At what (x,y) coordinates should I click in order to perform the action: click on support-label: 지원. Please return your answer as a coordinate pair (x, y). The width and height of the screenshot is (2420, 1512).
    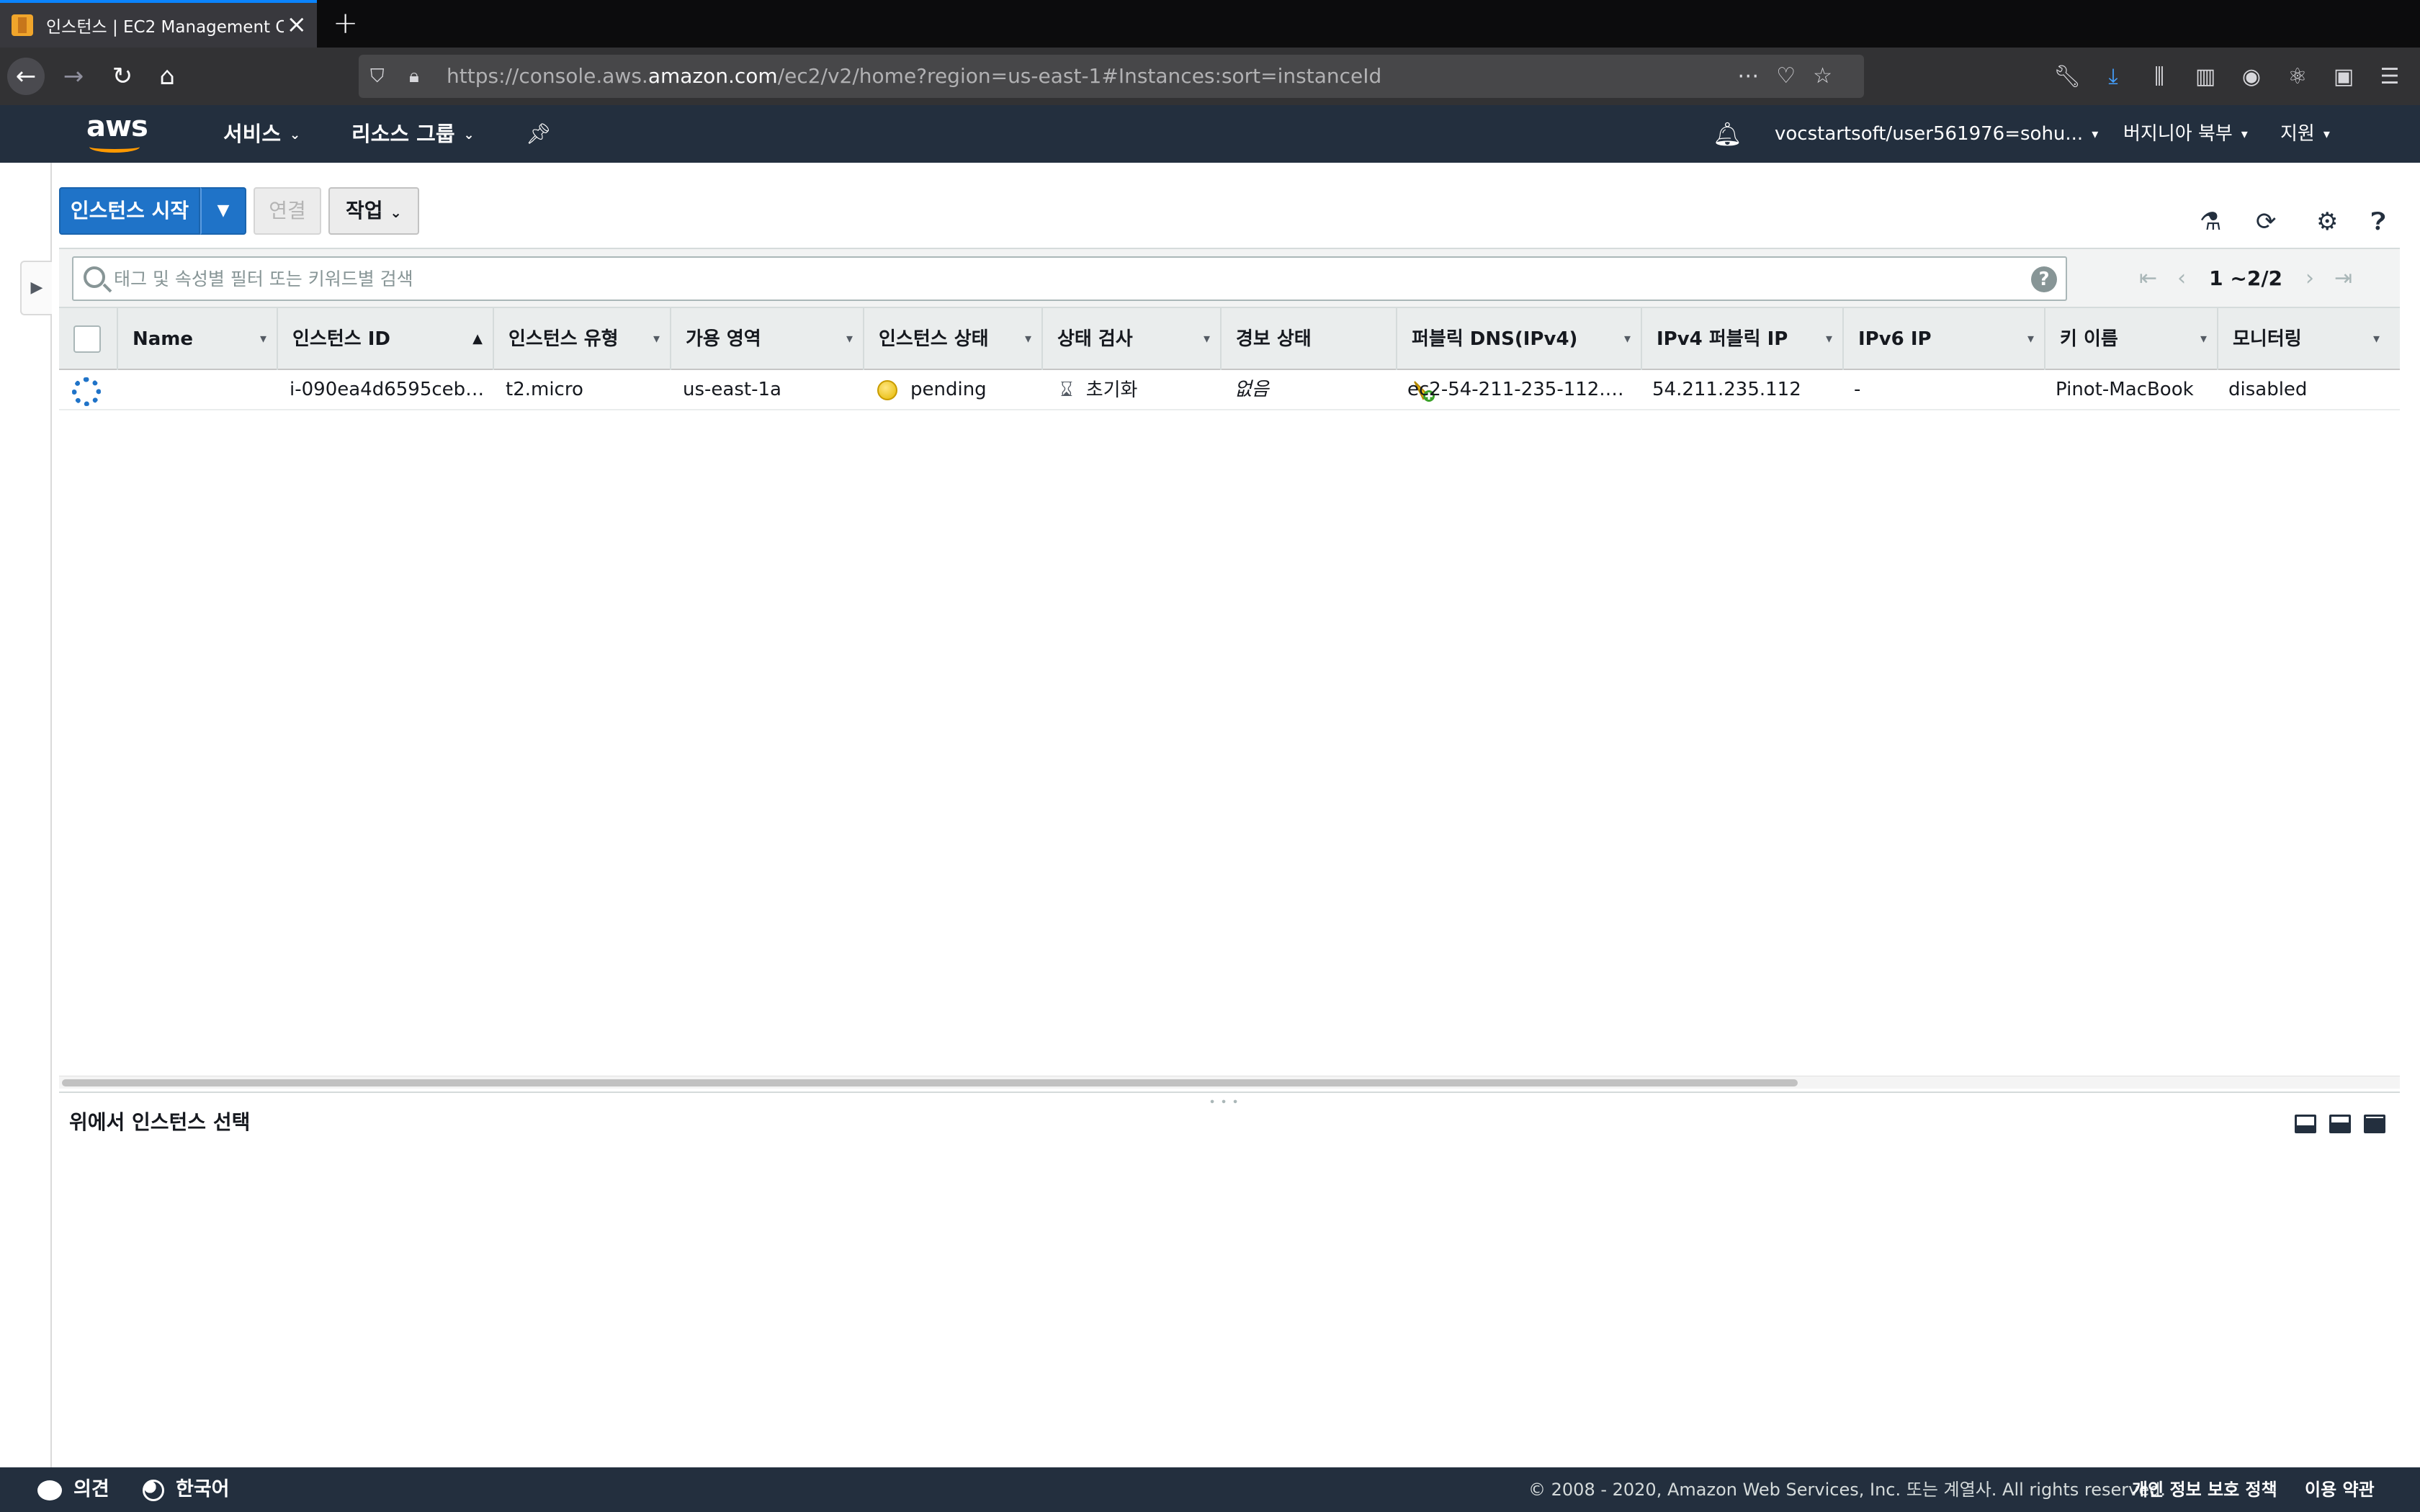
    Looking at the image, I should click on (2297, 134).